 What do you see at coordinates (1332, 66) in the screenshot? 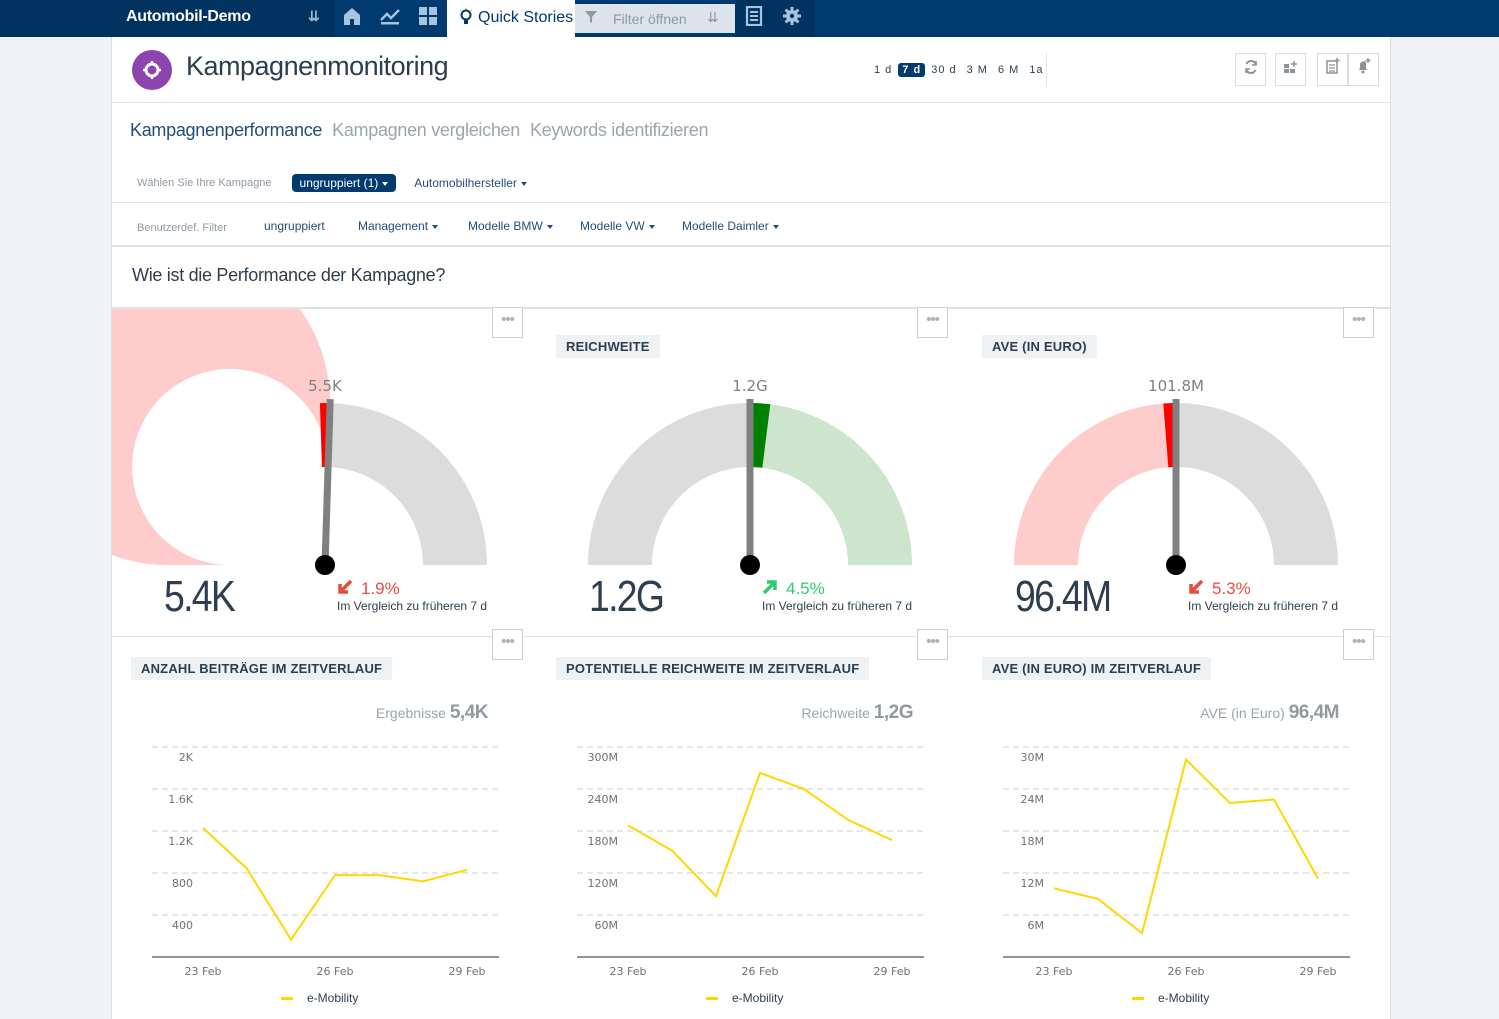
I see `add-report-icon` at bounding box center [1332, 66].